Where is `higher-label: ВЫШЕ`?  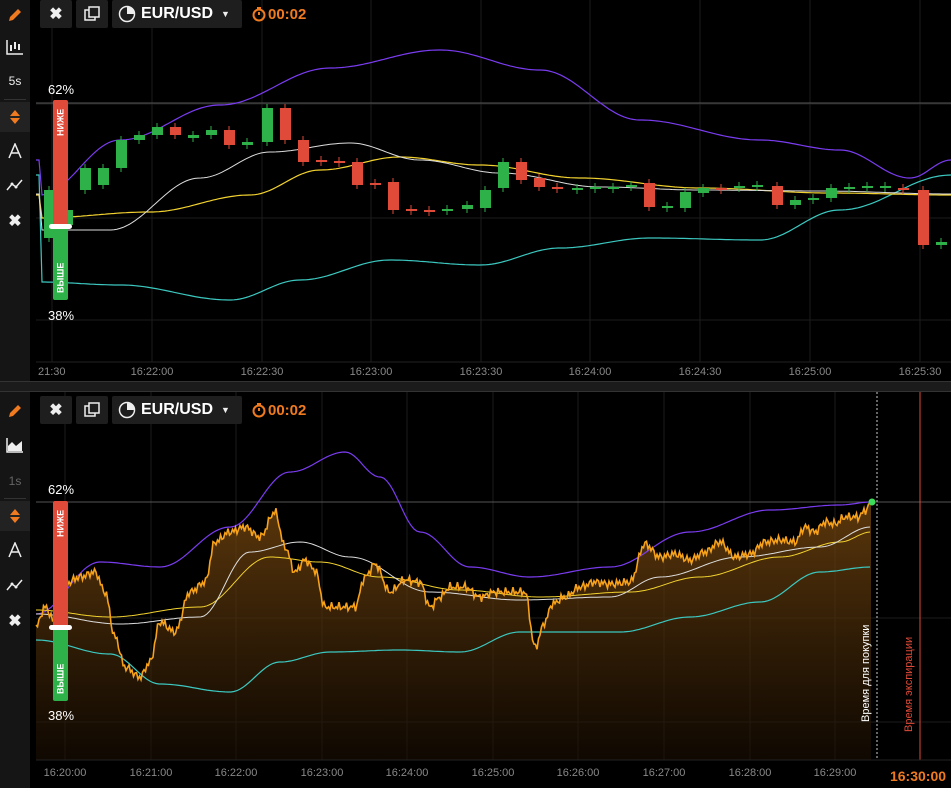
higher-label: ВЫШЕ is located at coordinates (60, 278).